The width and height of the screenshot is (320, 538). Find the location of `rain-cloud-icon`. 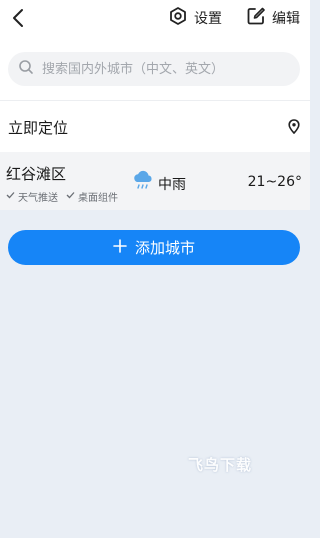

rain-cloud-icon is located at coordinates (143, 183).